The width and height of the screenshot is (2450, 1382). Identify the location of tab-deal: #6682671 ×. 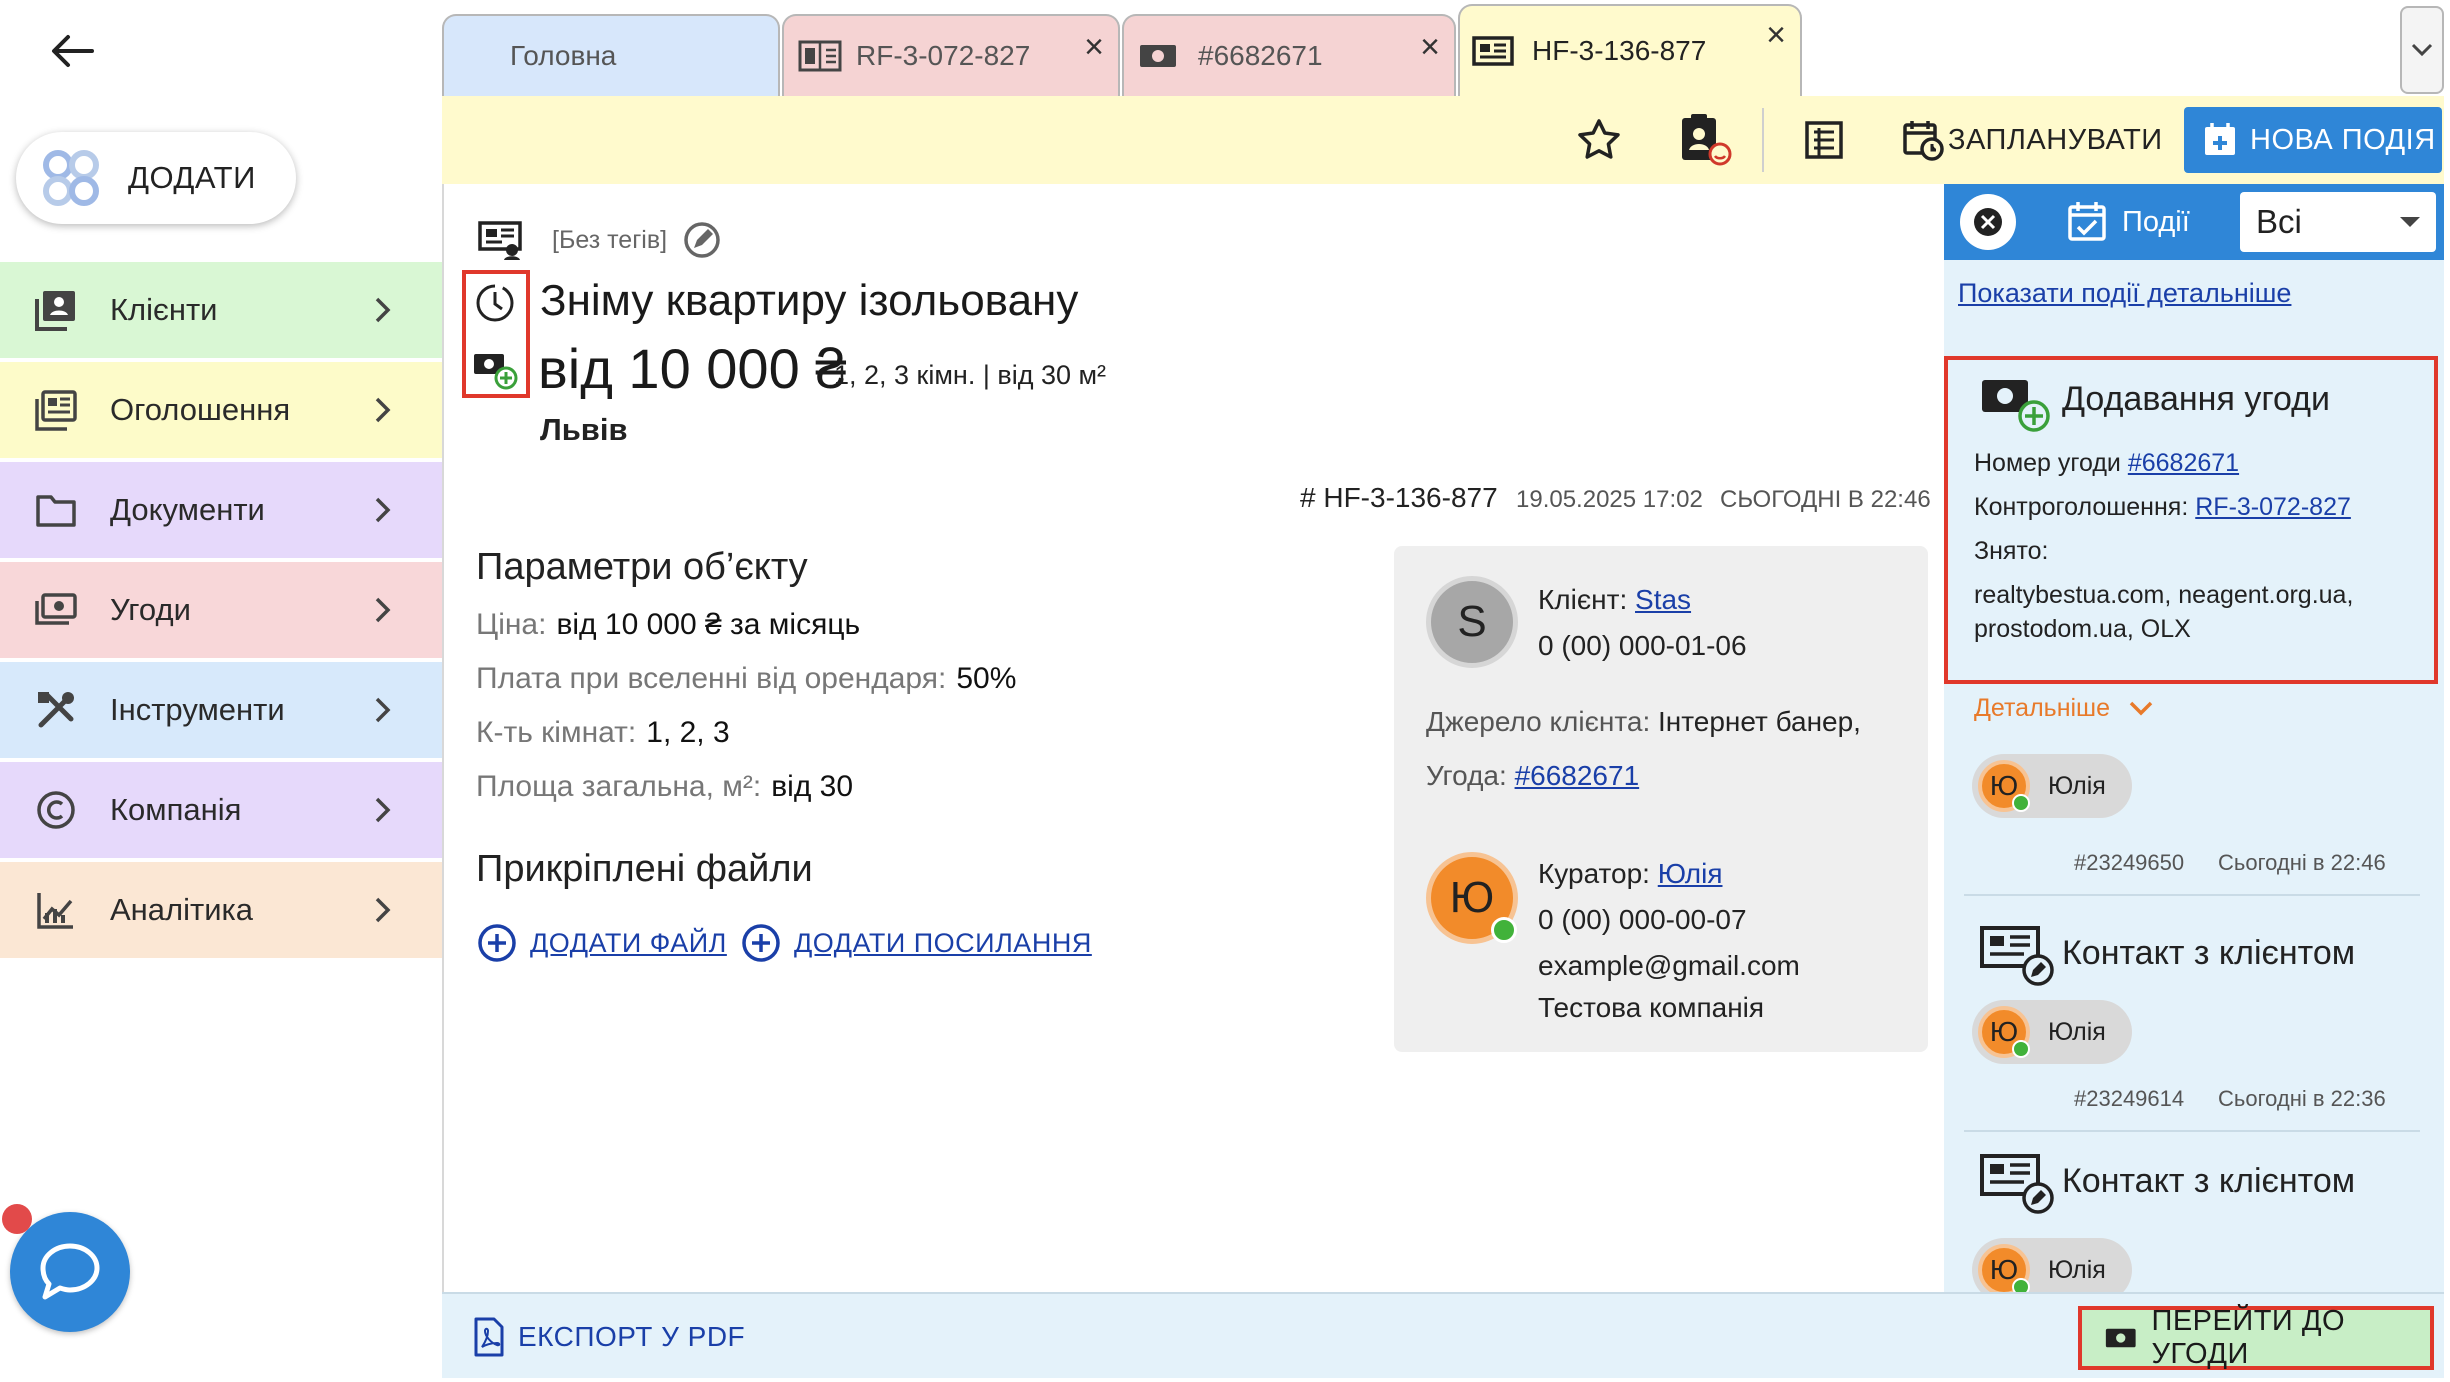
(1289, 55).